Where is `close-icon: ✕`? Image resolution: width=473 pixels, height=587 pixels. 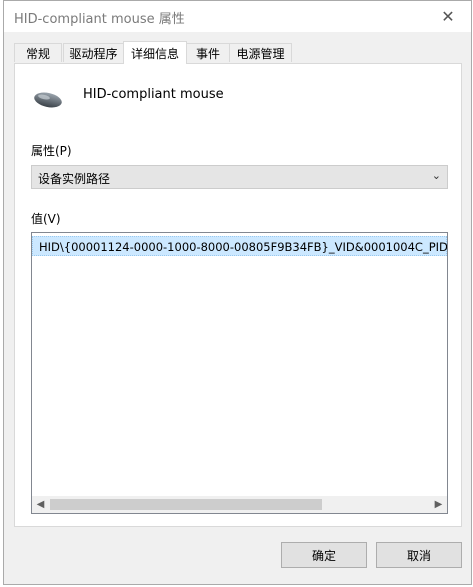
close-icon: ✕ is located at coordinates (448, 16).